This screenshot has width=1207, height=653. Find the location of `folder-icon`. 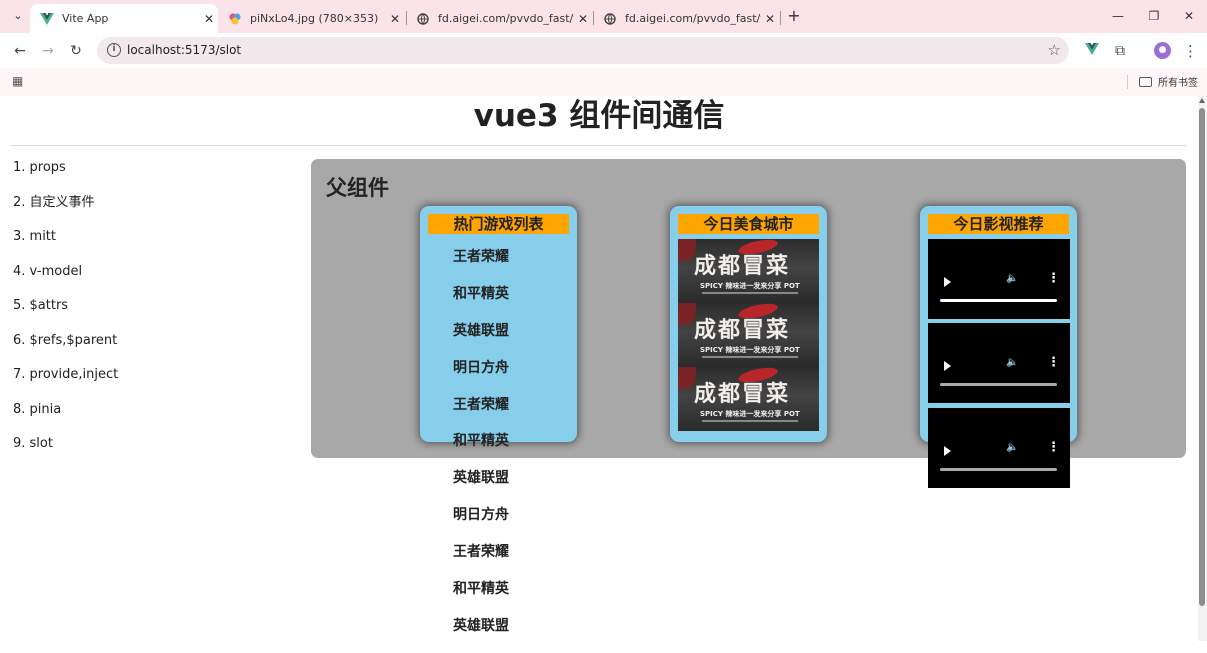

folder-icon is located at coordinates (1145, 81).